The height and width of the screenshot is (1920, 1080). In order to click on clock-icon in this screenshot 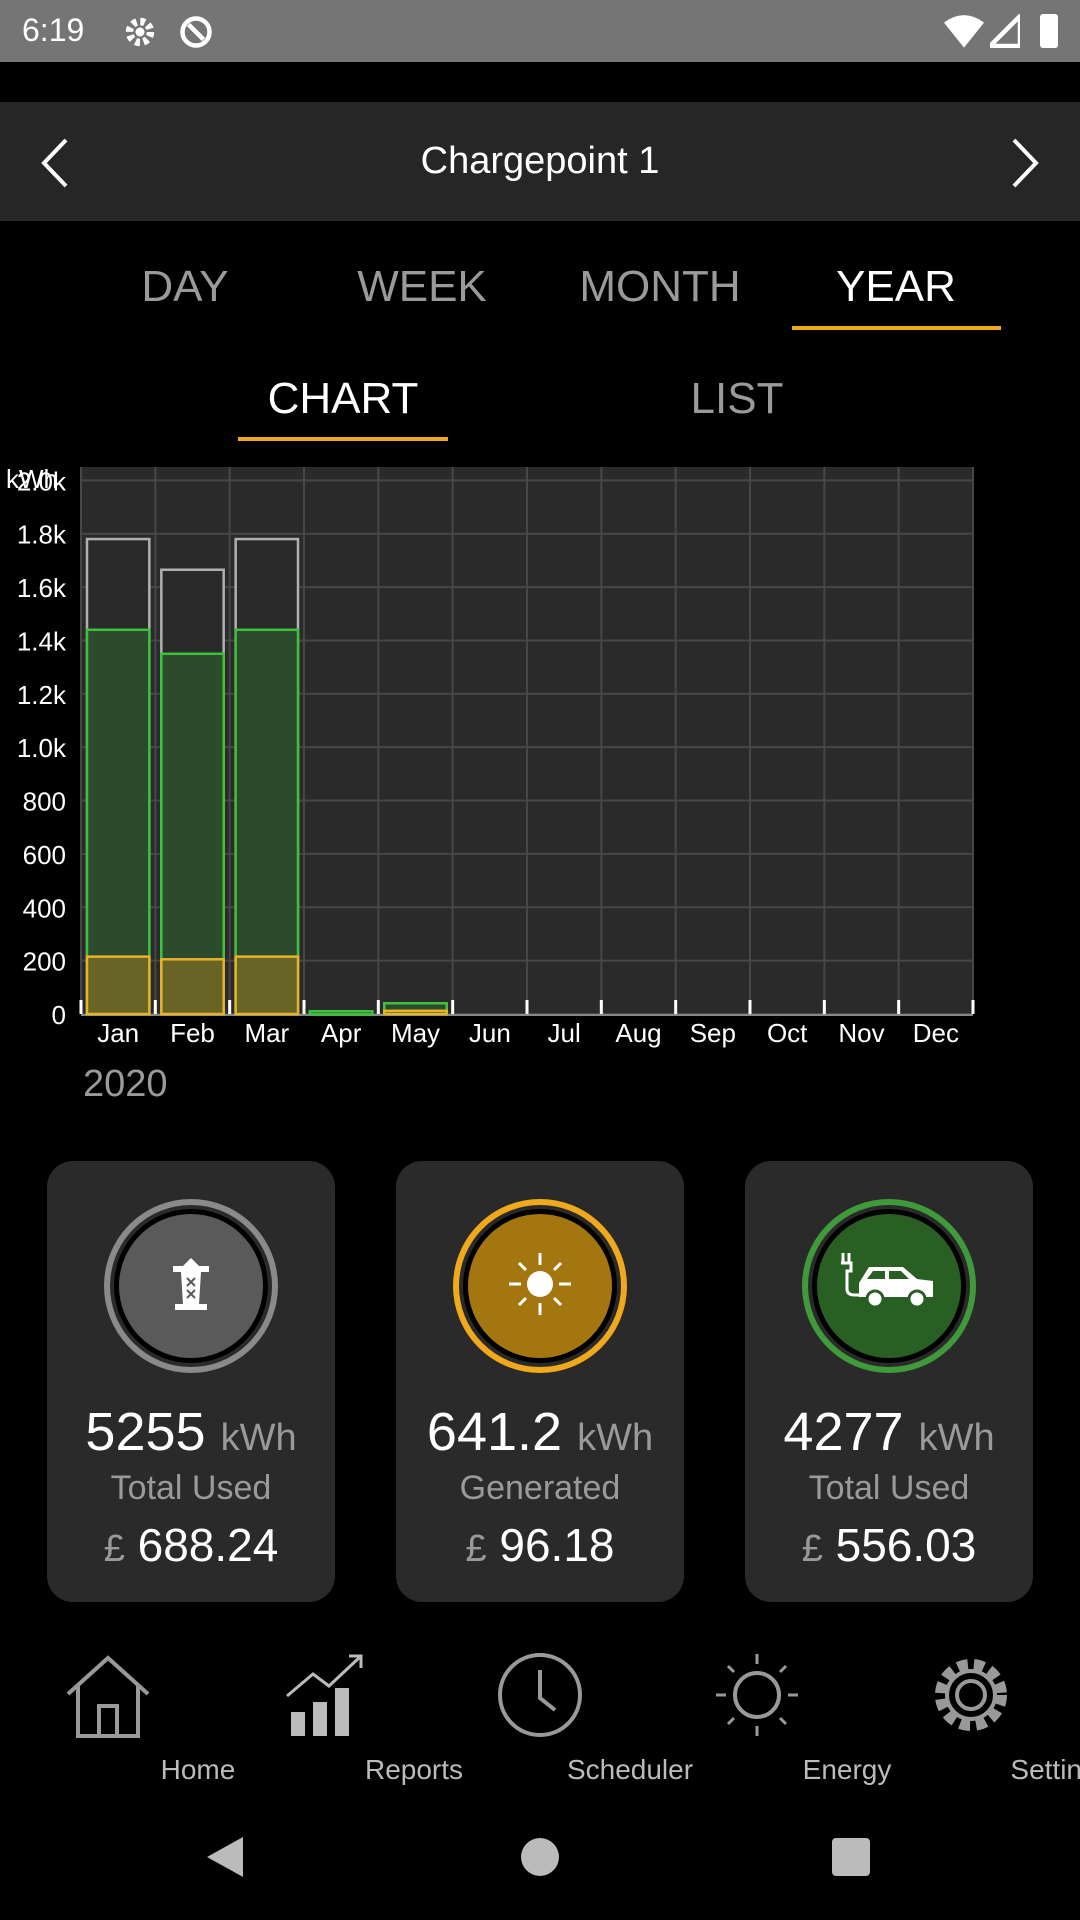, I will do `click(540, 1695)`.